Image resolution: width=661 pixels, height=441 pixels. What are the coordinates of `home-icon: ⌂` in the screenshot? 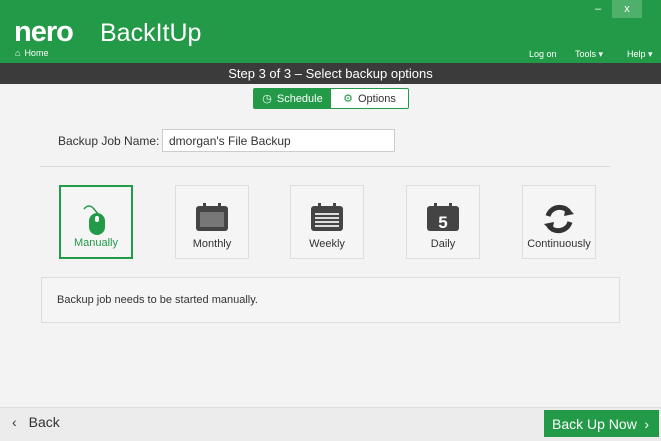 It's located at (18, 53).